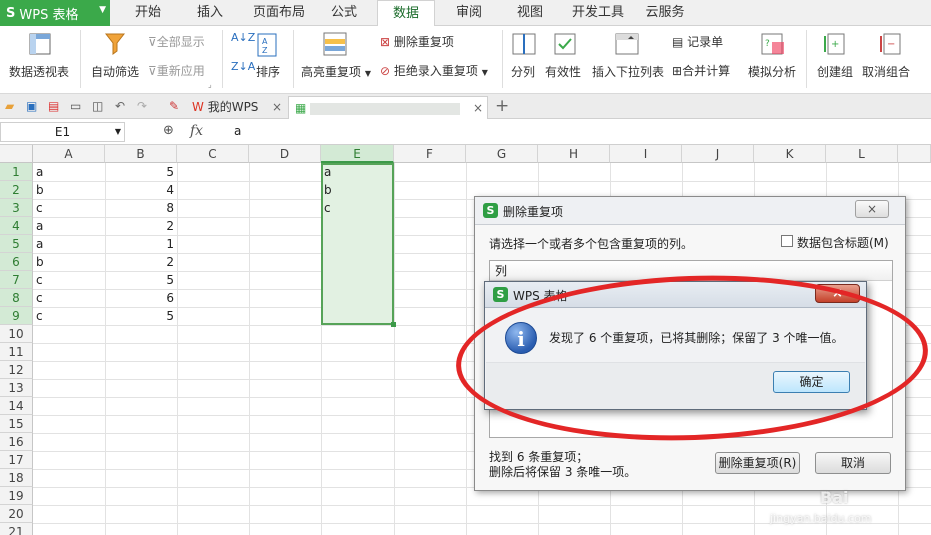  What do you see at coordinates (16, 280) in the screenshot?
I see `row-header: 7` at bounding box center [16, 280].